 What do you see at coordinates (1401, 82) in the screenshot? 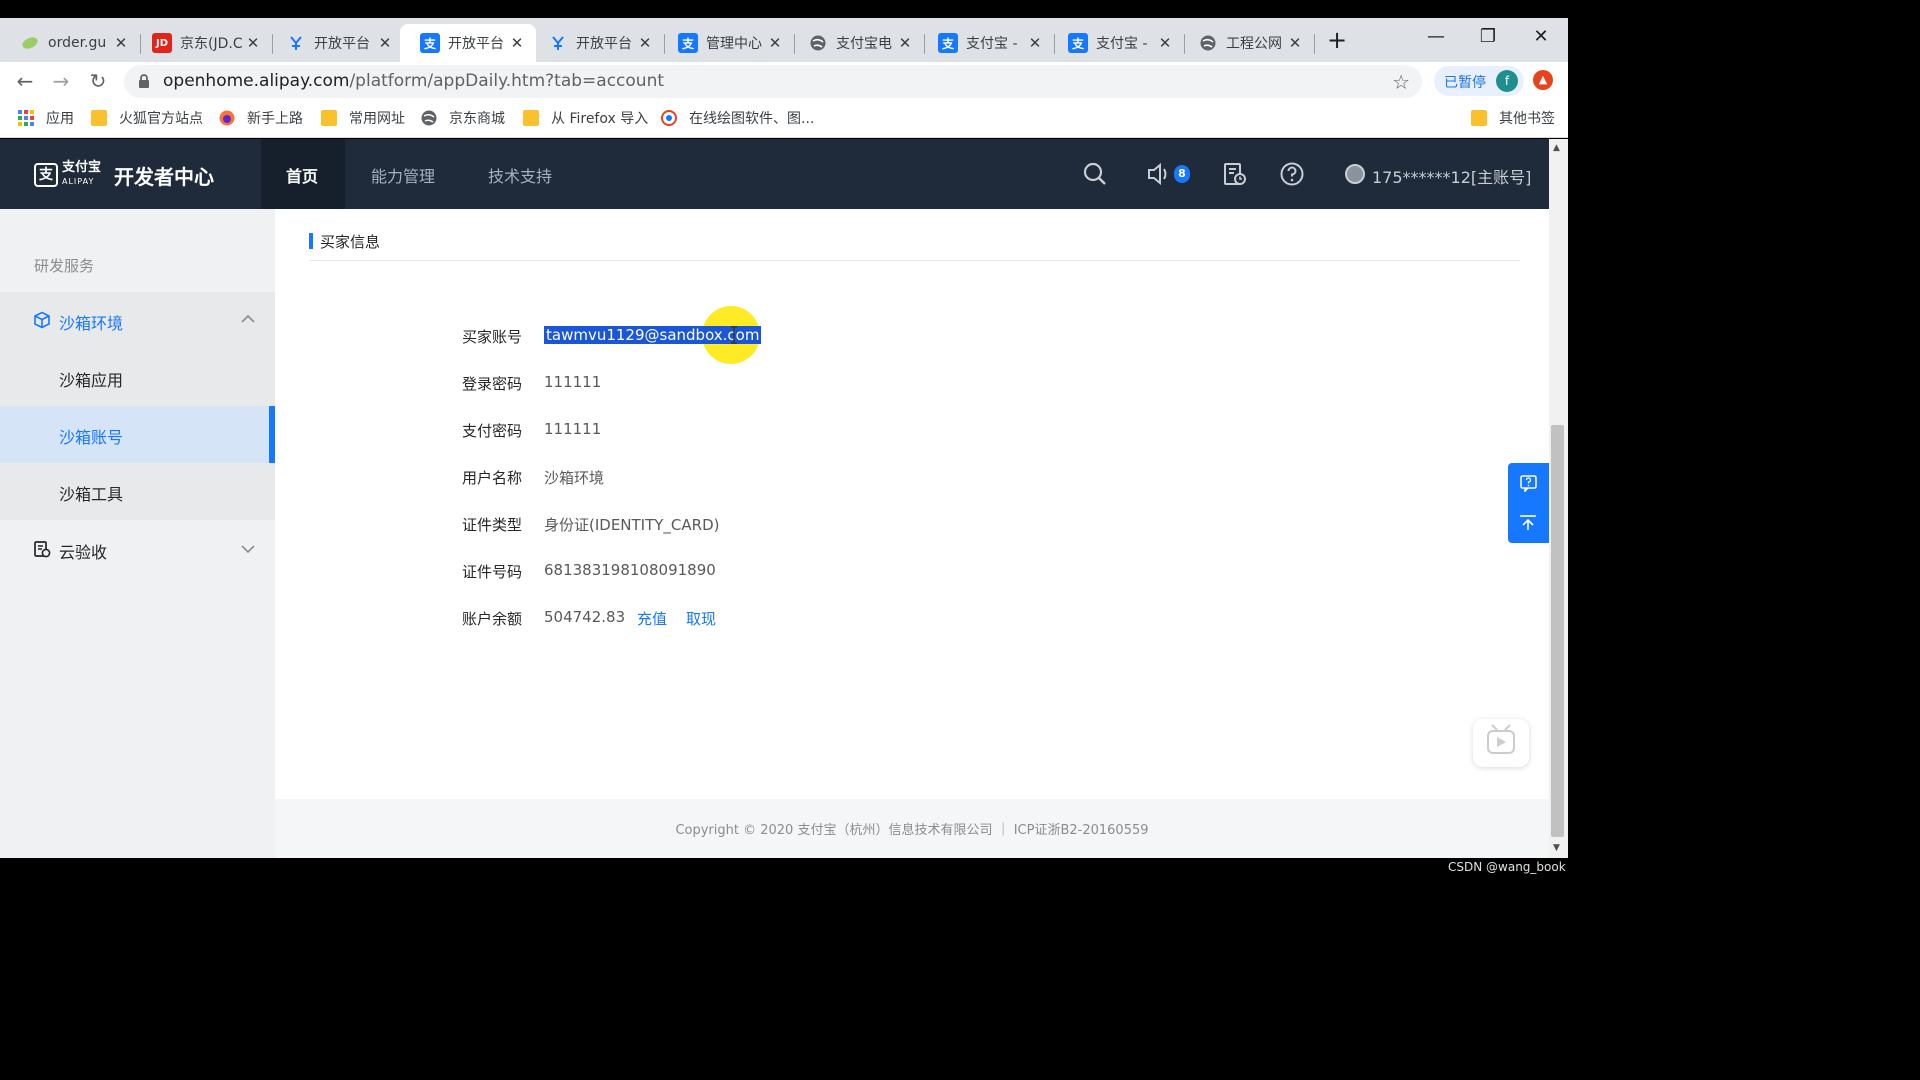
I see `bookmark-star-icon: ☆` at bounding box center [1401, 82].